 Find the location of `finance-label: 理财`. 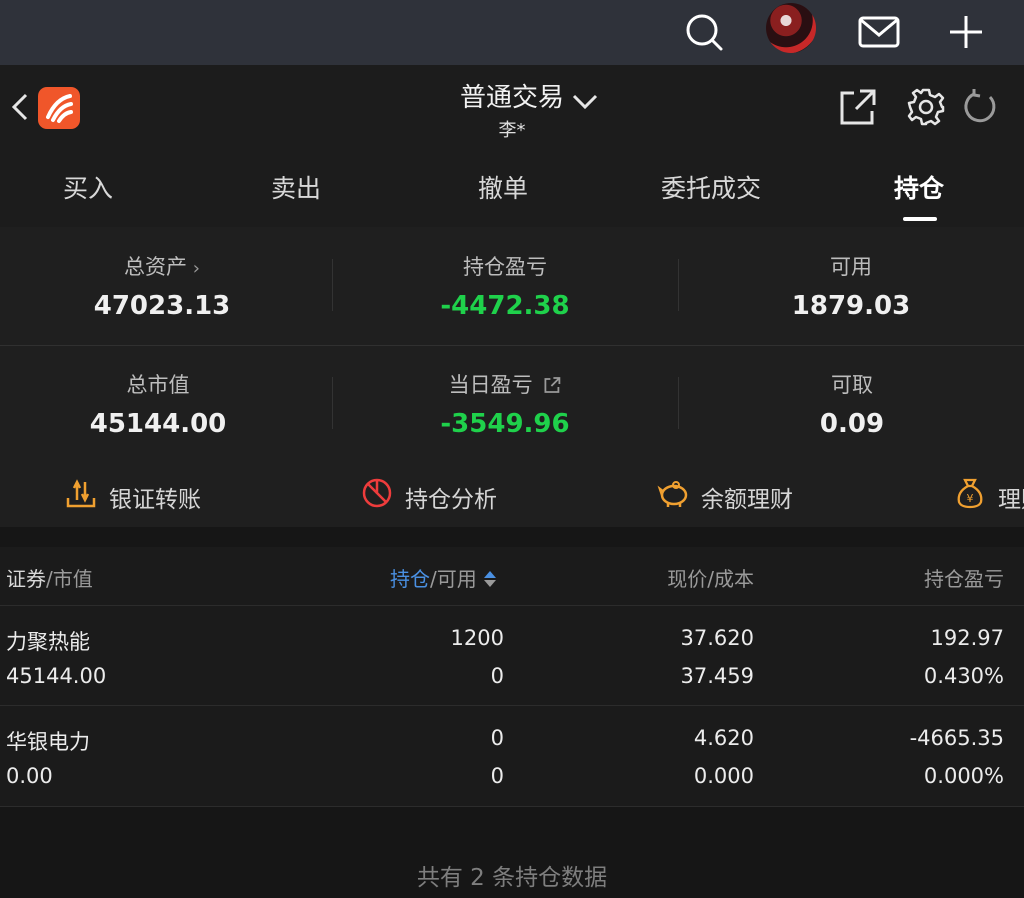

finance-label: 理财 is located at coordinates (1011, 500).